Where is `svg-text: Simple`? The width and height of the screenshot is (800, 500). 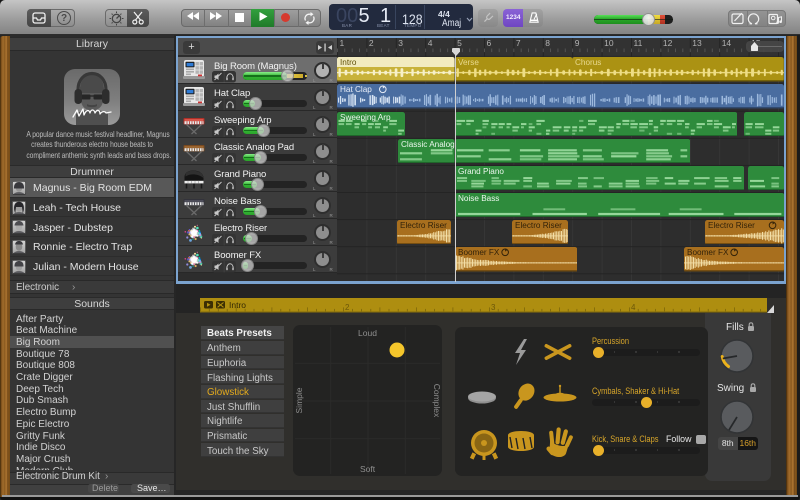 svg-text: Simple is located at coordinates (299, 400).